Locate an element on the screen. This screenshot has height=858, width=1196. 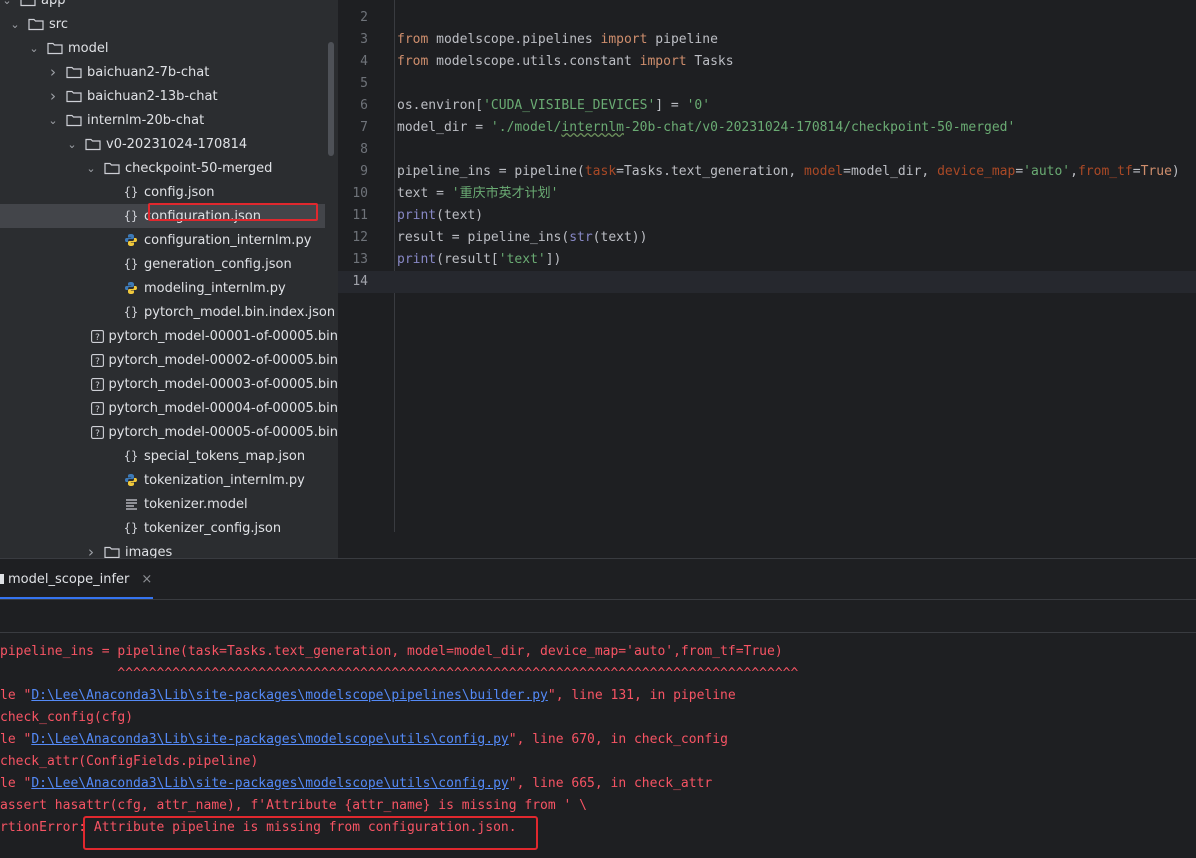
tree-folder: ⌄ model is located at coordinates (169, 48).